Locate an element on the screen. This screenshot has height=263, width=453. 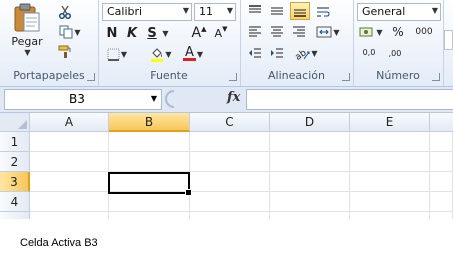
align-center-button is located at coordinates (277, 32).